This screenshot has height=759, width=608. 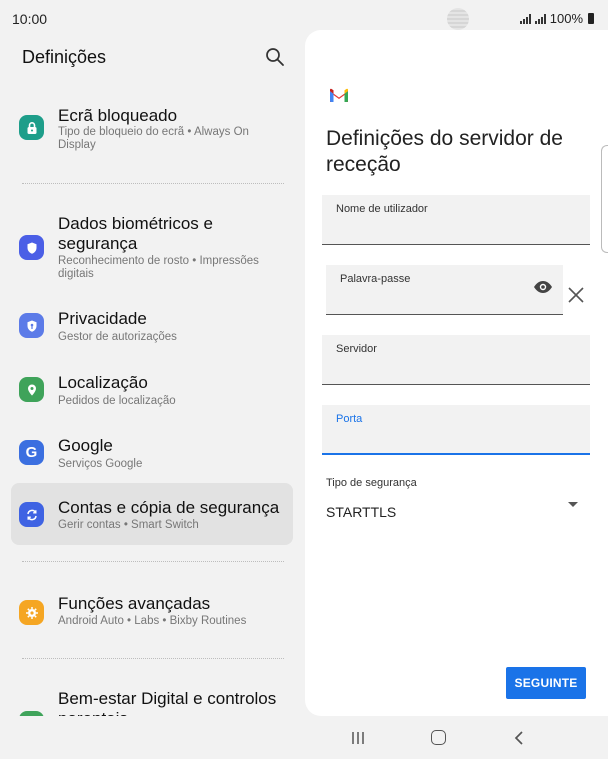 What do you see at coordinates (152, 325) in the screenshot?
I see `settings-item-privacy: Privacidade Gestor de autorizações` at bounding box center [152, 325].